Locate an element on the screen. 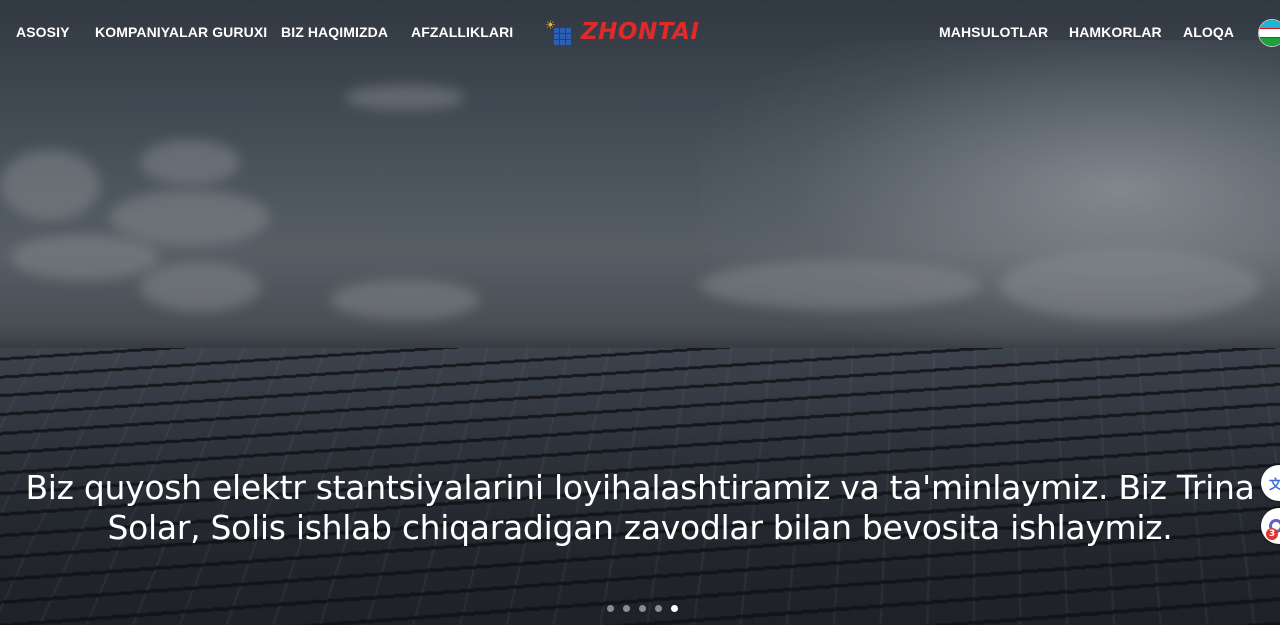  solar-panel-logo-icon: ☀ is located at coordinates (558, 32).